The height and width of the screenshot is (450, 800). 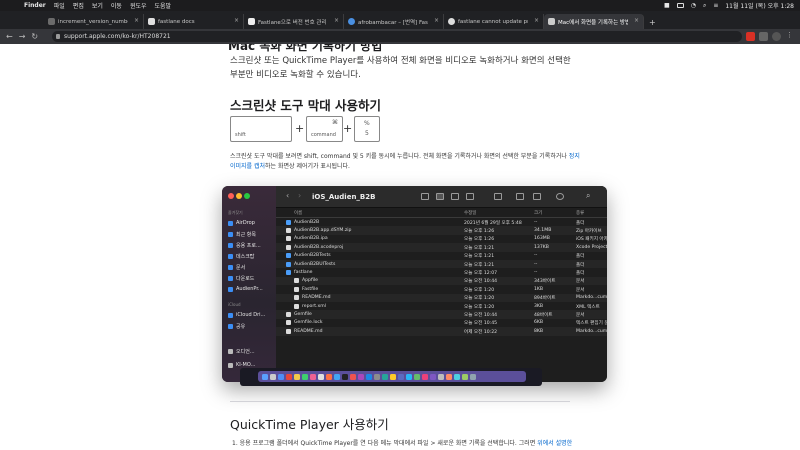 What do you see at coordinates (441, 272) in the screenshot?
I see `file-row: fastlane 오늘 오후 12:07 -- 폴더` at bounding box center [441, 272].